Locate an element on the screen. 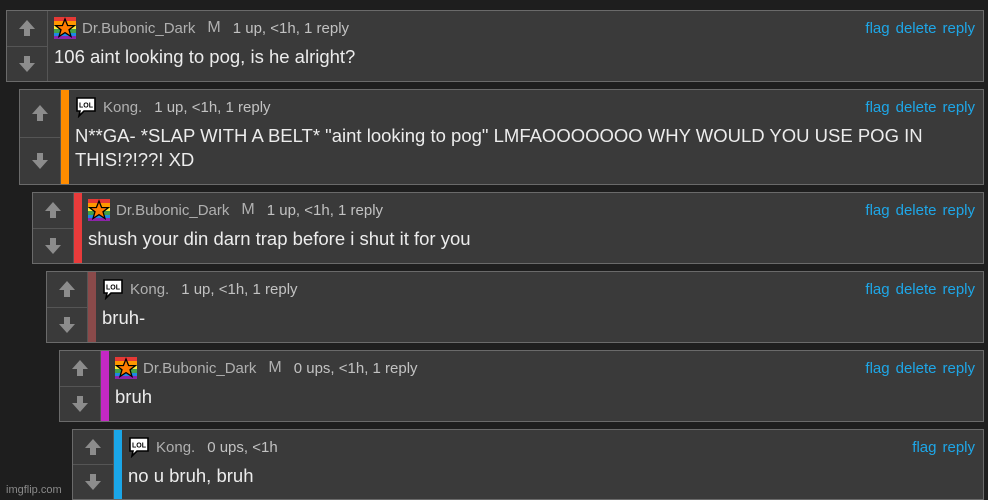  comment-text: no u bruh, bruh is located at coordinates (191, 475).